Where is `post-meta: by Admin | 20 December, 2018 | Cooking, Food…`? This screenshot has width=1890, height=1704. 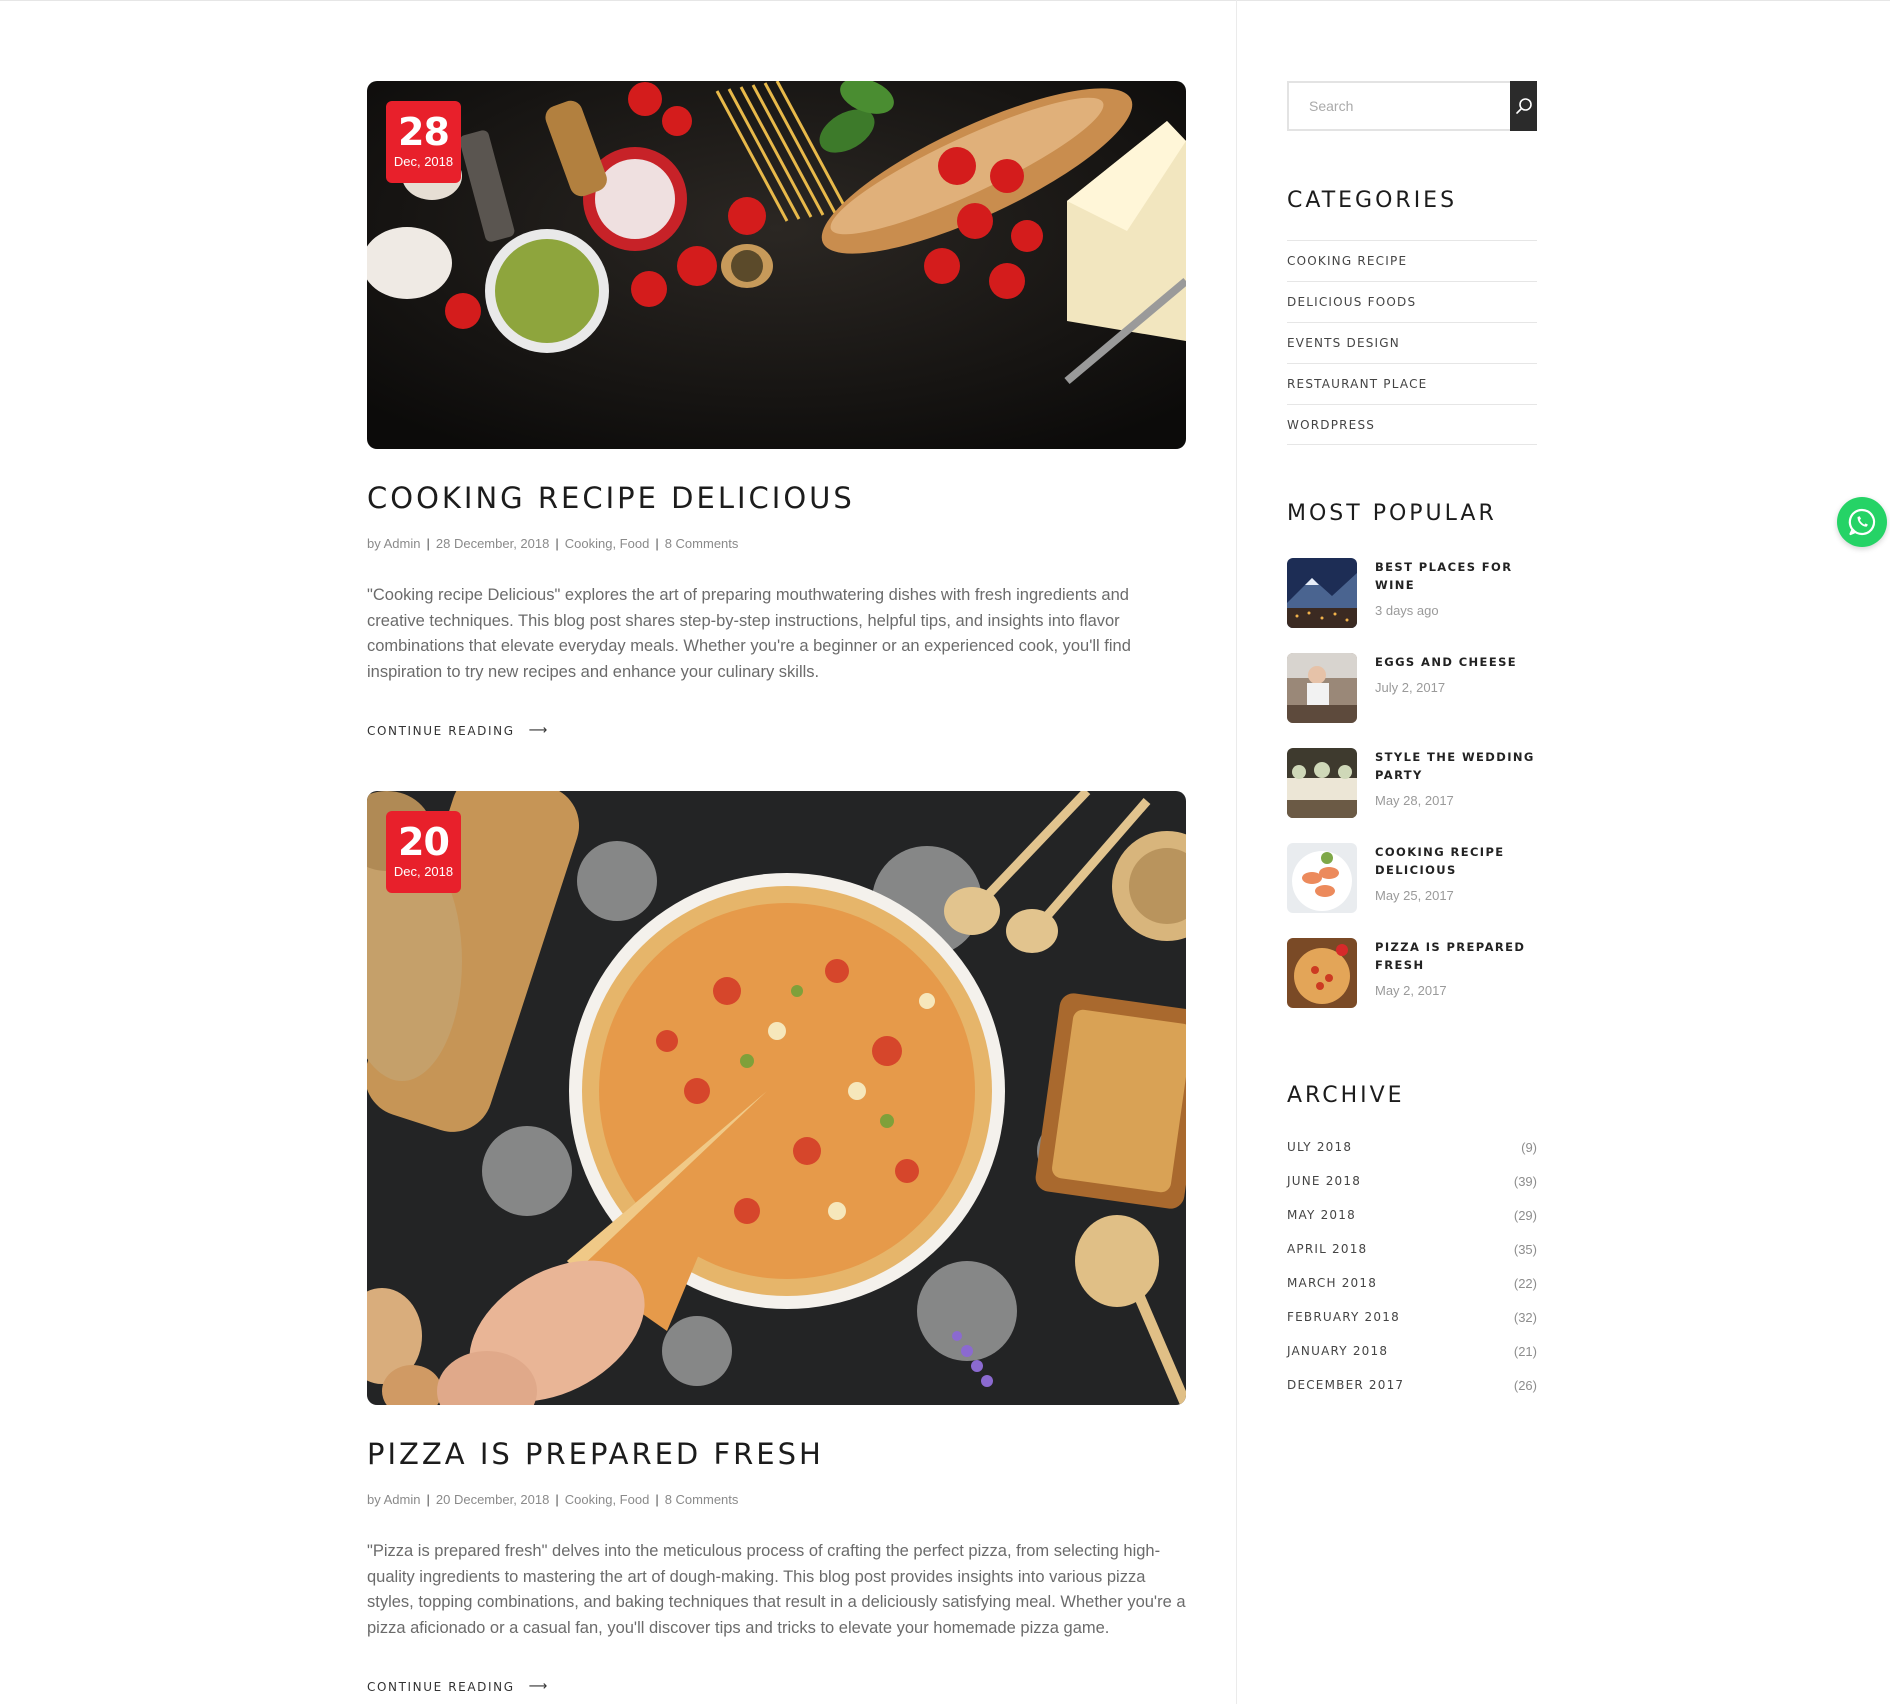
post-meta: by Admin | 20 December, 2018 | Cooking, Food… is located at coordinates (553, 1499).